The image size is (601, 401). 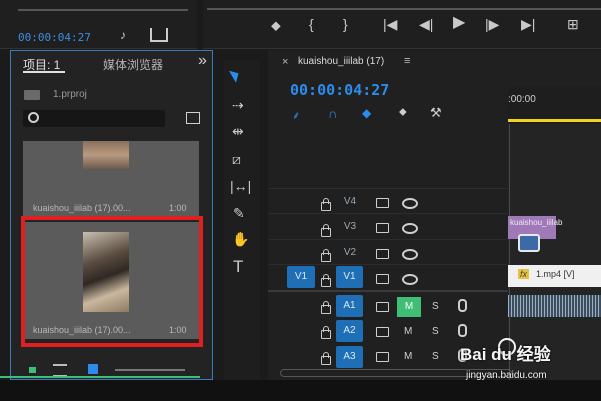 What do you see at coordinates (100, 377) in the screenshot?
I see `green-progress-bar` at bounding box center [100, 377].